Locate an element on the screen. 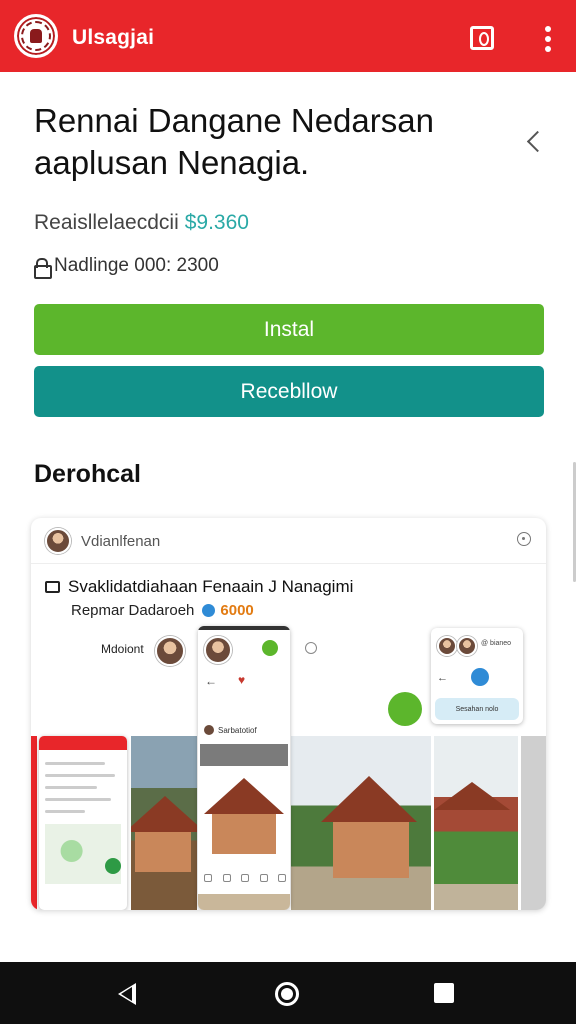 This screenshot has height=1024, width=576. rating-row: Nadlinge 000: 2300 is located at coordinates (126, 267).